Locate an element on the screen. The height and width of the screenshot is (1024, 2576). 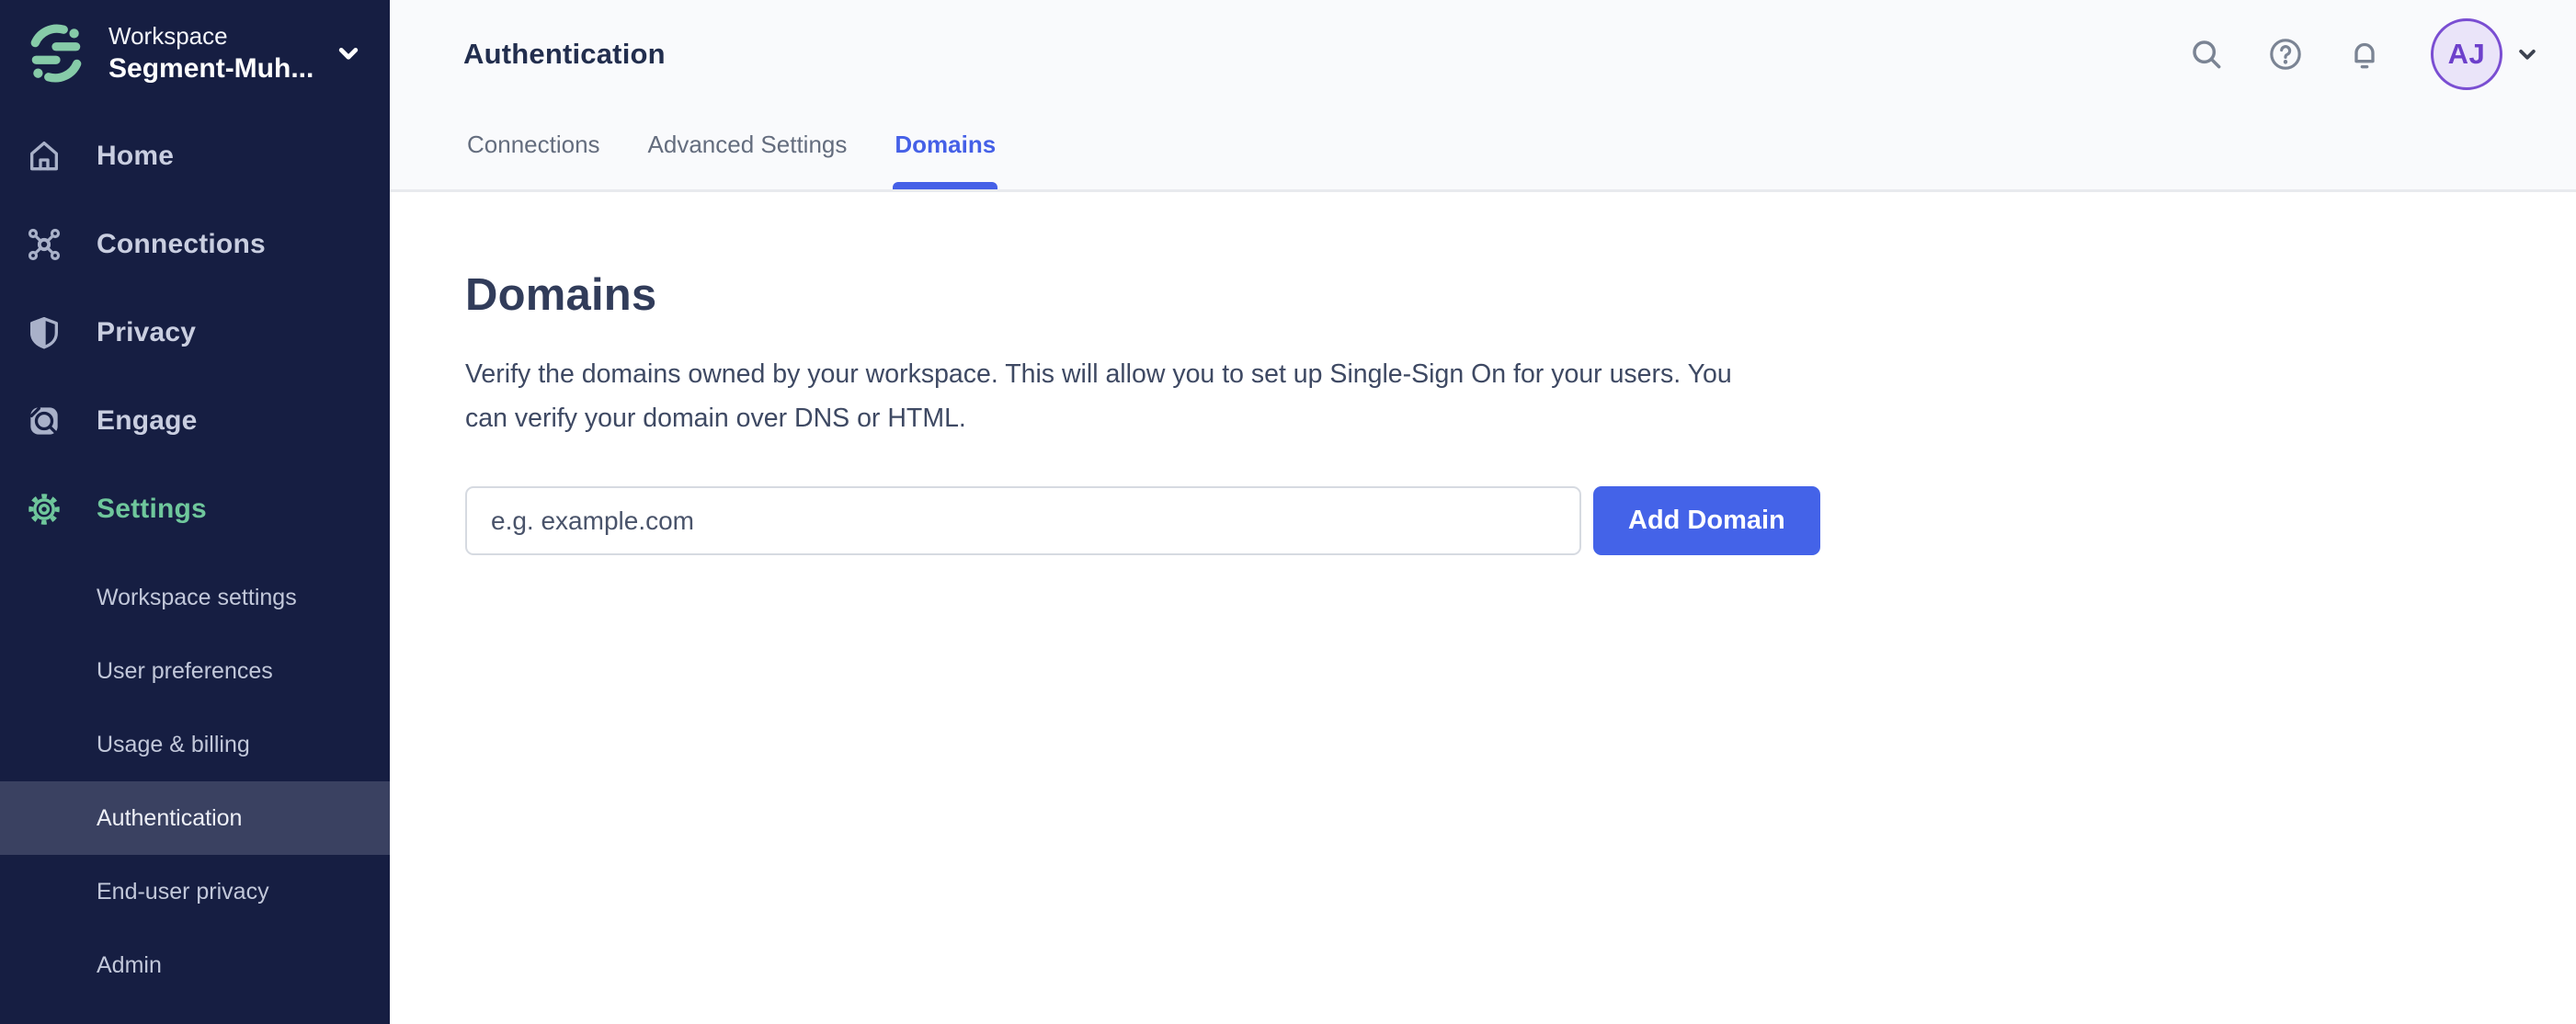
gear-icon is located at coordinates (44, 509).